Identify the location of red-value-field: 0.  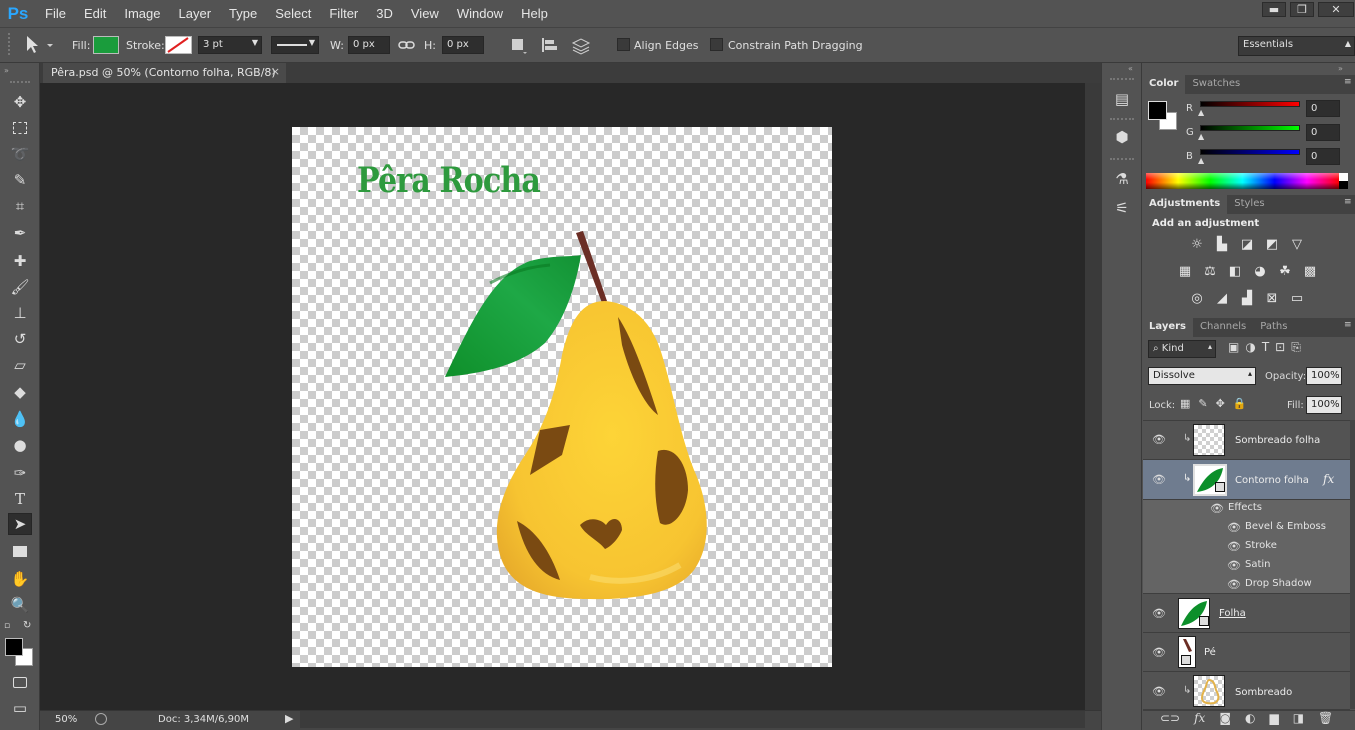
(1323, 108).